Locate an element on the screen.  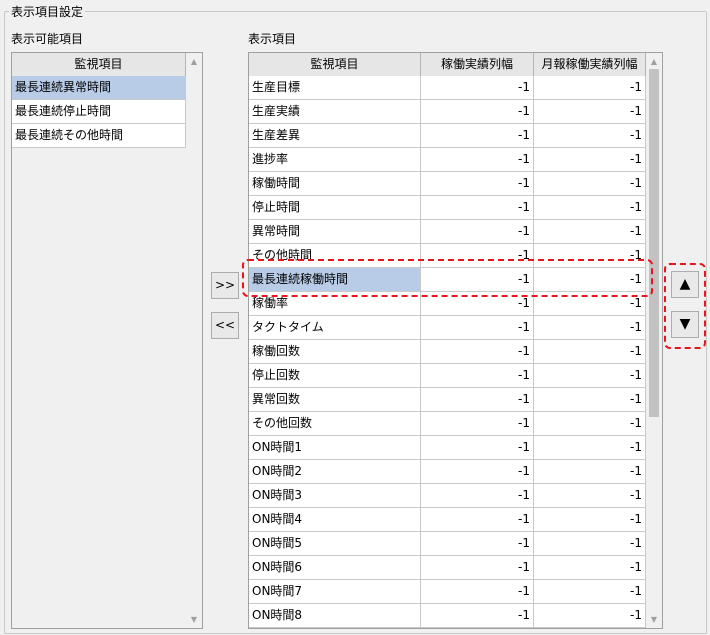
list-item: 最長連続その他時間 is located at coordinates (99, 136).